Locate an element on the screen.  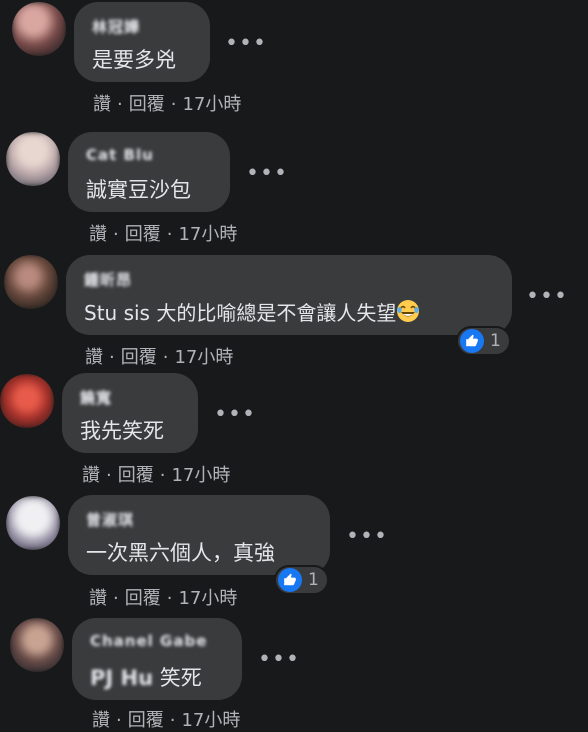
comment-text-content: Stu sis 大的比喻總是不會讓人失望 is located at coordinates (240, 313).